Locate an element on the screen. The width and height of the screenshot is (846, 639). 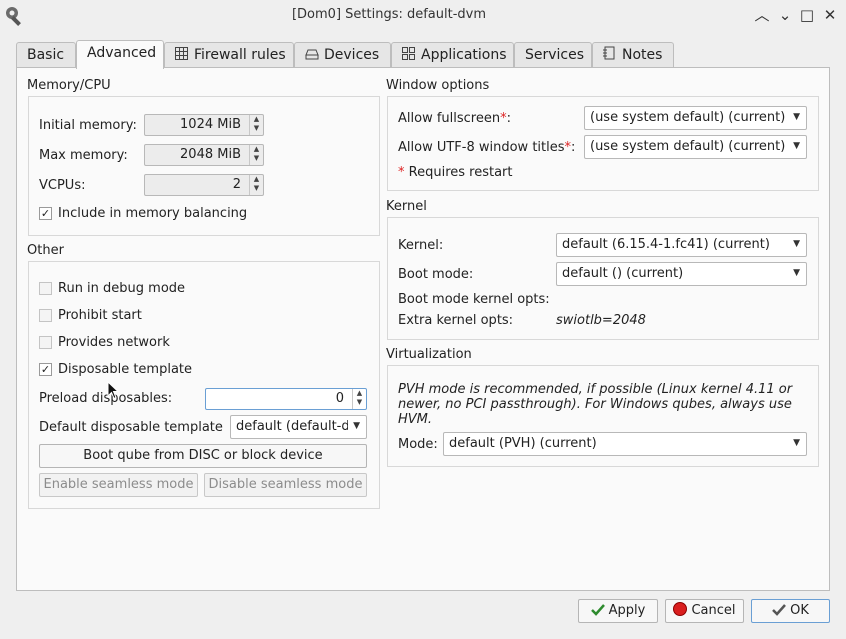
stop-icon is located at coordinates (680, 613).